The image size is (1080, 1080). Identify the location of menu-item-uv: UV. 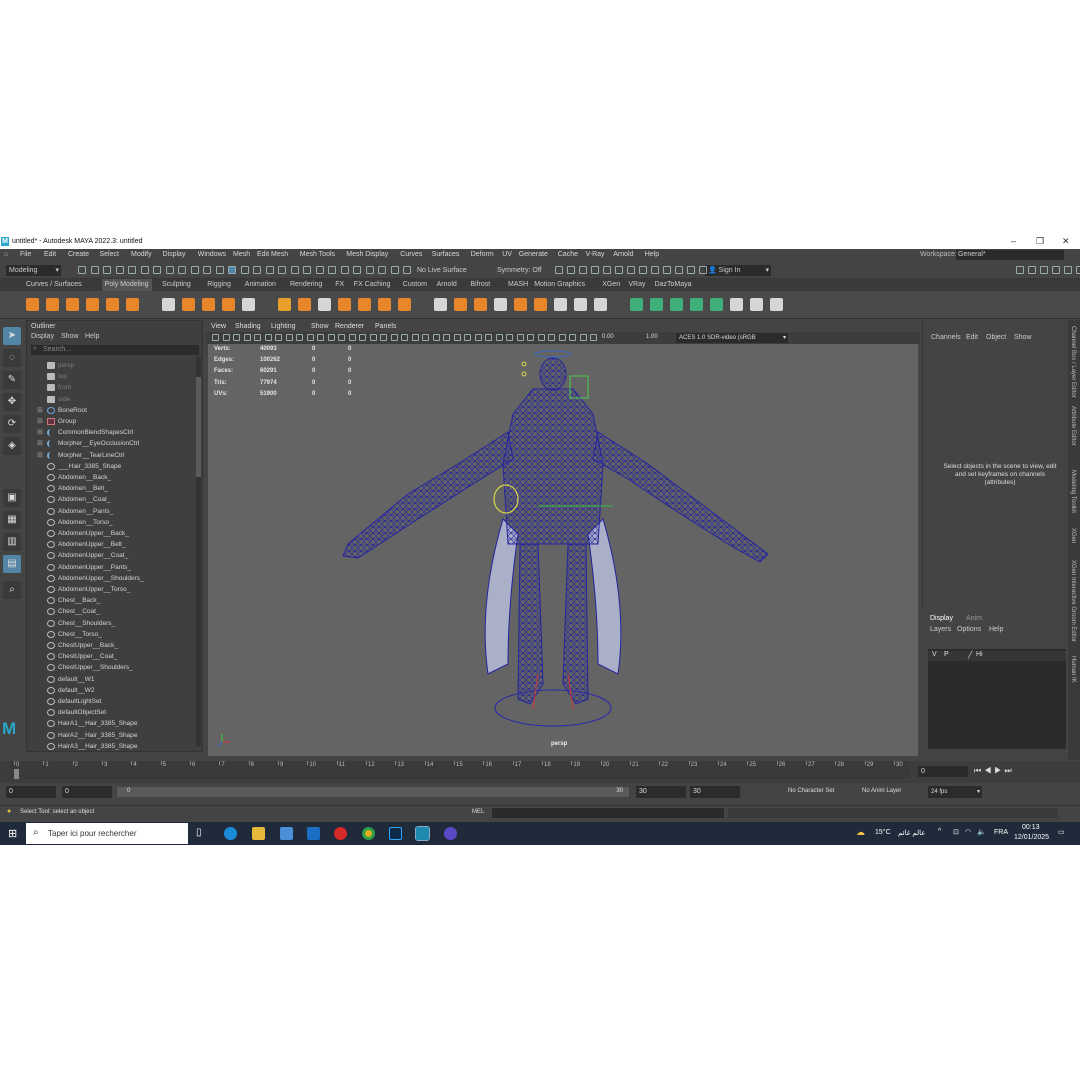
(507, 254).